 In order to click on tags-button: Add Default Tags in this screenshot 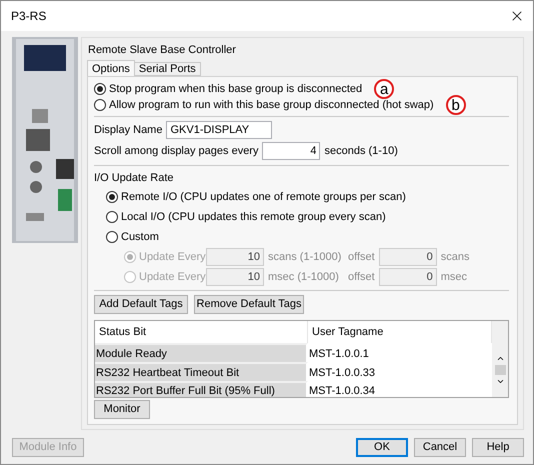, I will do `click(141, 304)`.